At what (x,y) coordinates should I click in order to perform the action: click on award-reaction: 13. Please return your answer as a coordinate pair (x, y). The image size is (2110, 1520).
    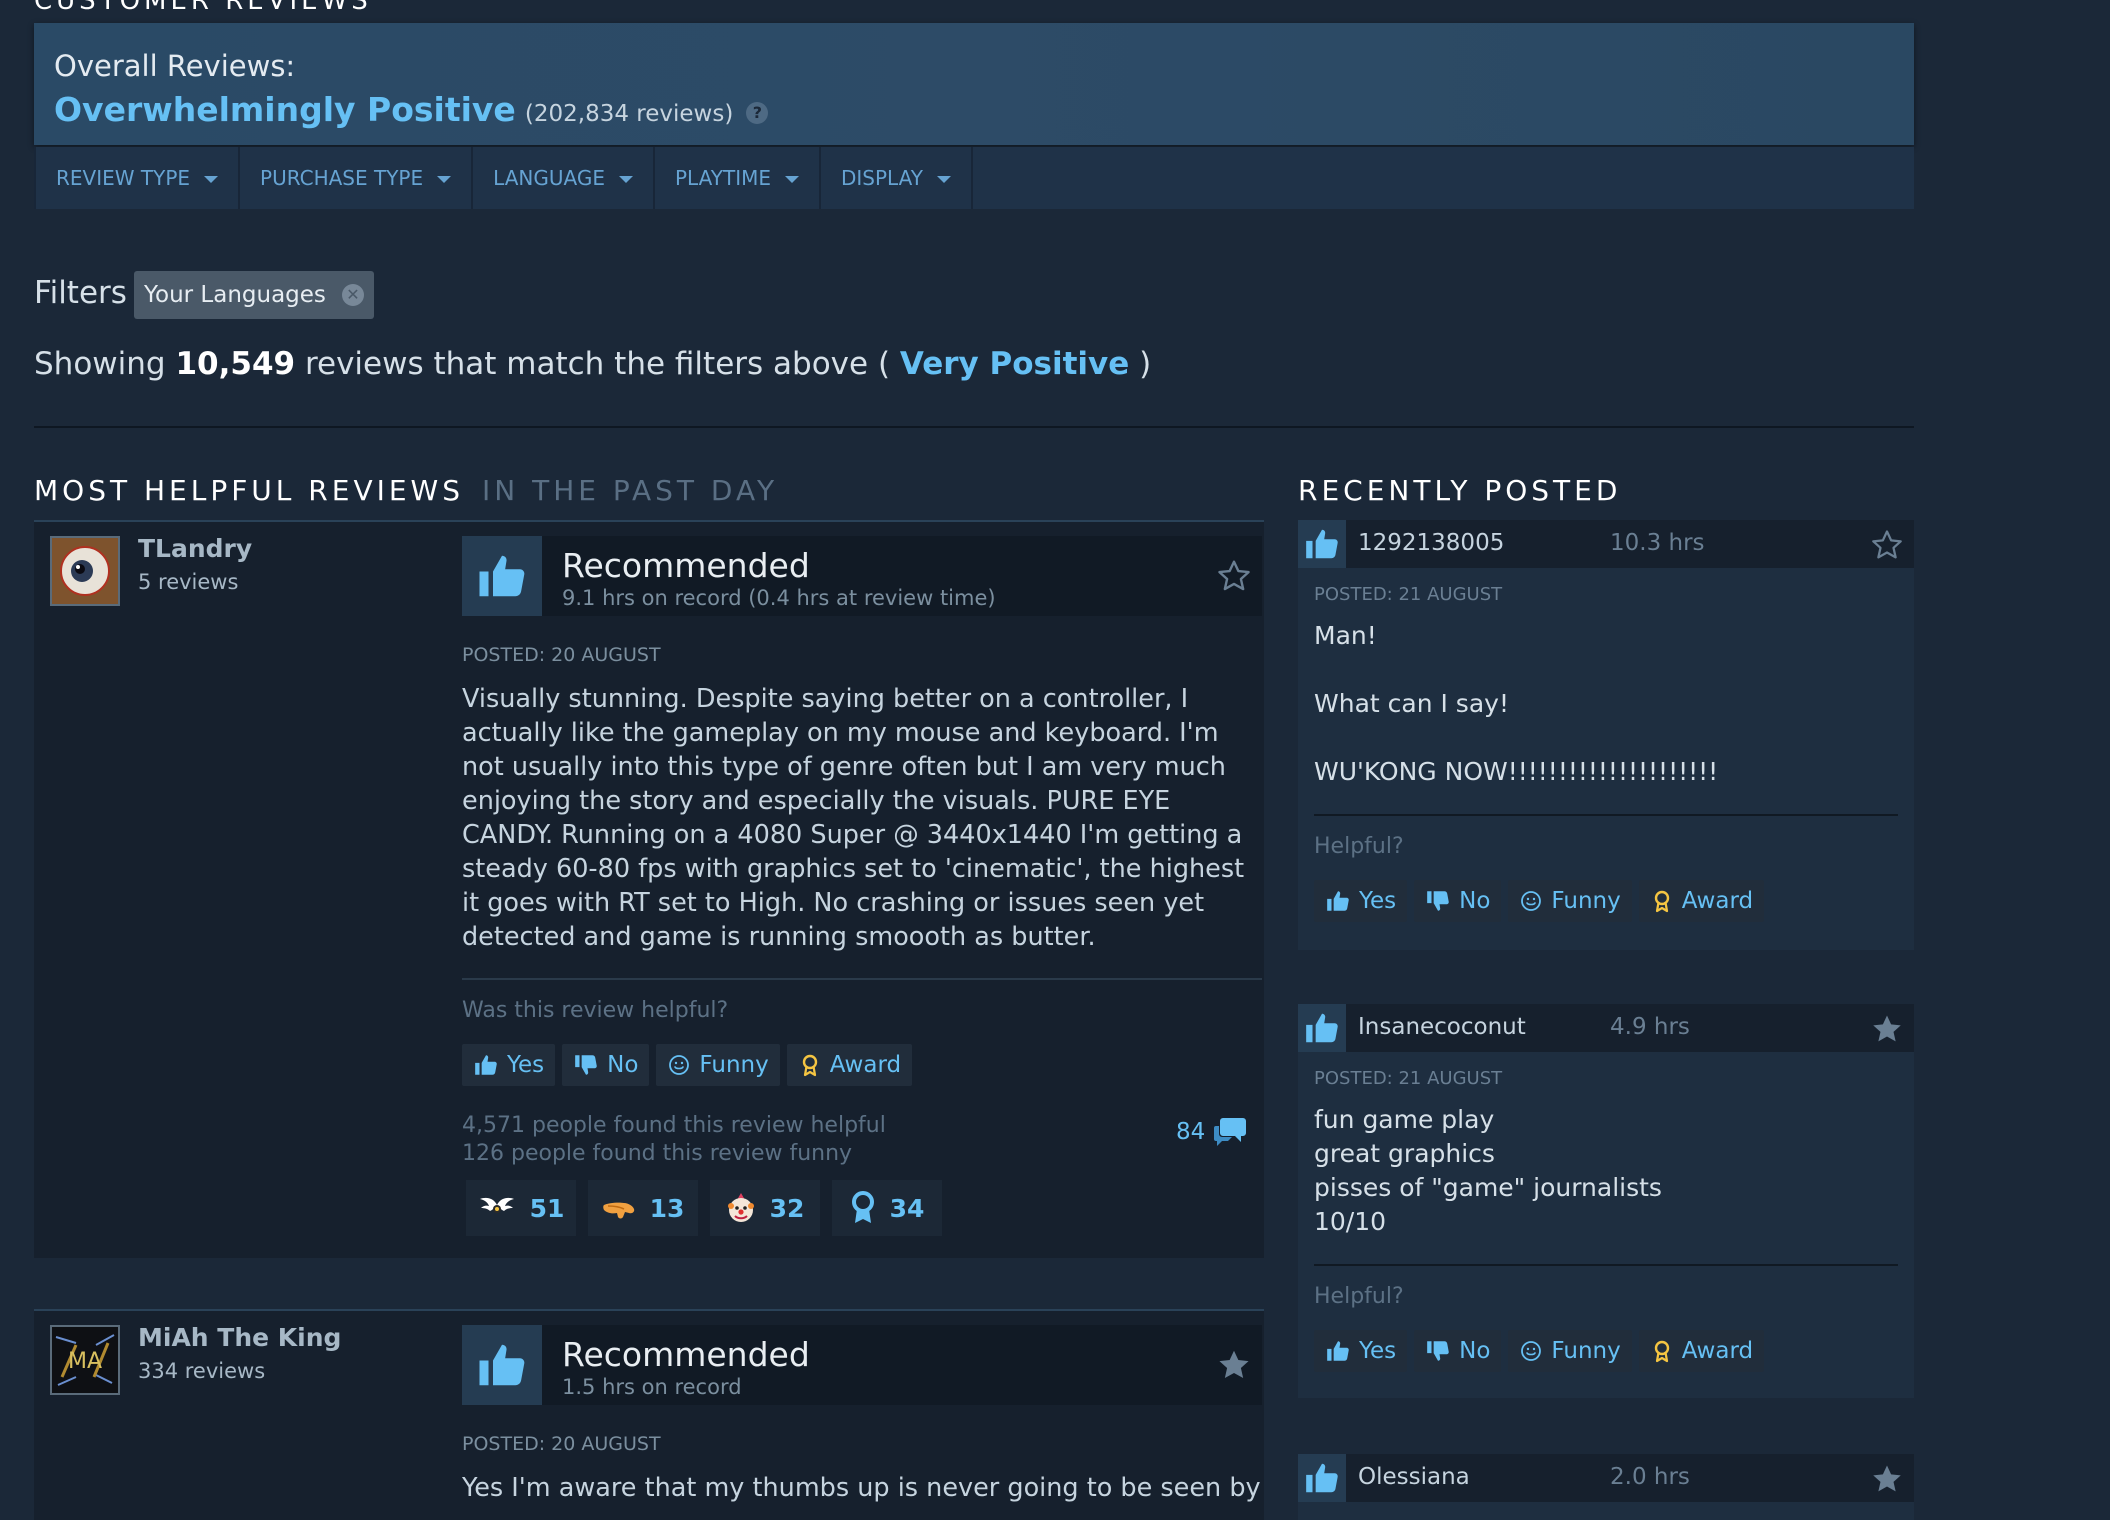
    Looking at the image, I should click on (643, 1208).